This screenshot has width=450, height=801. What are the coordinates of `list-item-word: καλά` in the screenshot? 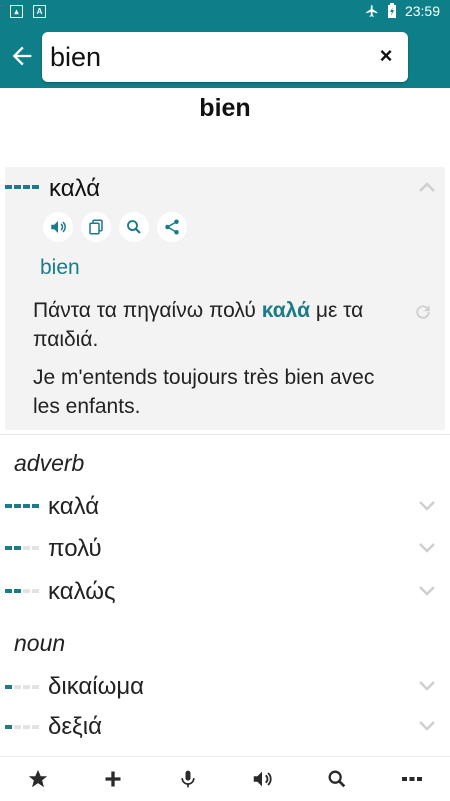 It's located at (74, 506).